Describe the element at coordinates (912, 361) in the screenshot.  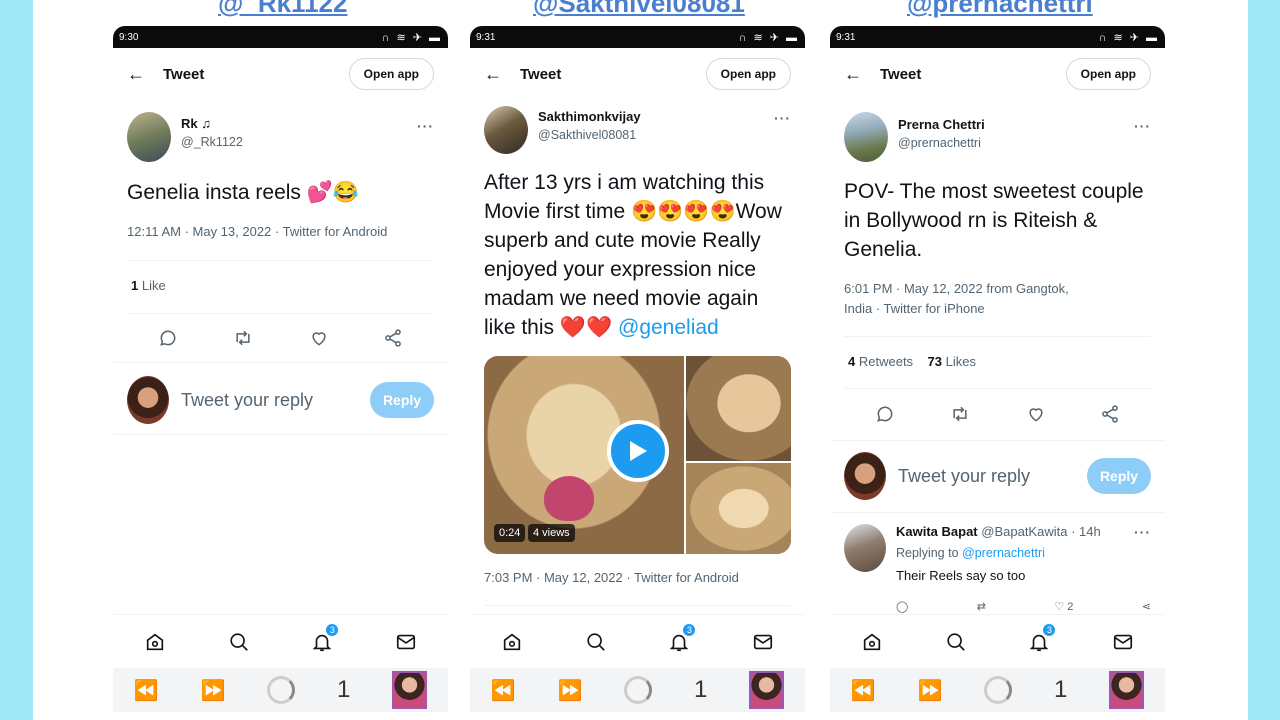
I see `tweet-stats: 4 Retweets 73 Likes` at that location.